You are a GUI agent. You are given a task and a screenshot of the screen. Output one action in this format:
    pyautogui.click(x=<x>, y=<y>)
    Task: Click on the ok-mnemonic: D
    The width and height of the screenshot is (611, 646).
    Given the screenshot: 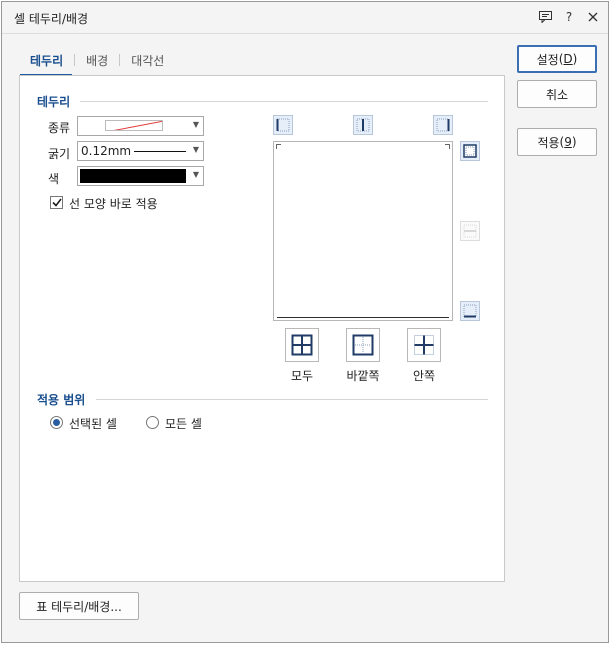 What is the action you would take?
    pyautogui.click(x=568, y=59)
    